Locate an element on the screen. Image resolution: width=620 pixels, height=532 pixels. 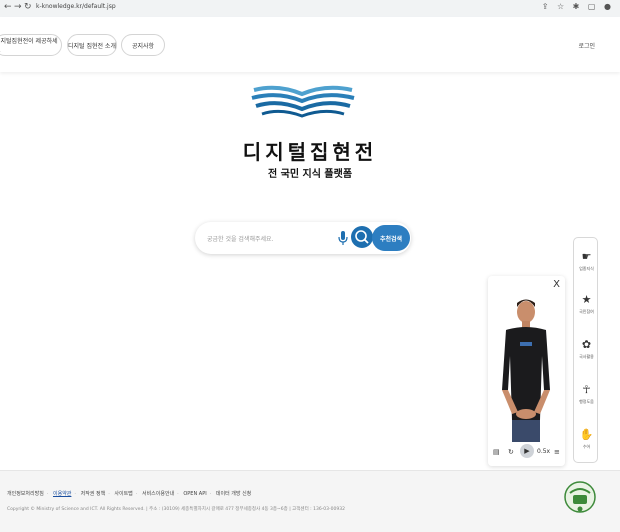
search-bar: 추천검색 is located at coordinates (303, 238).